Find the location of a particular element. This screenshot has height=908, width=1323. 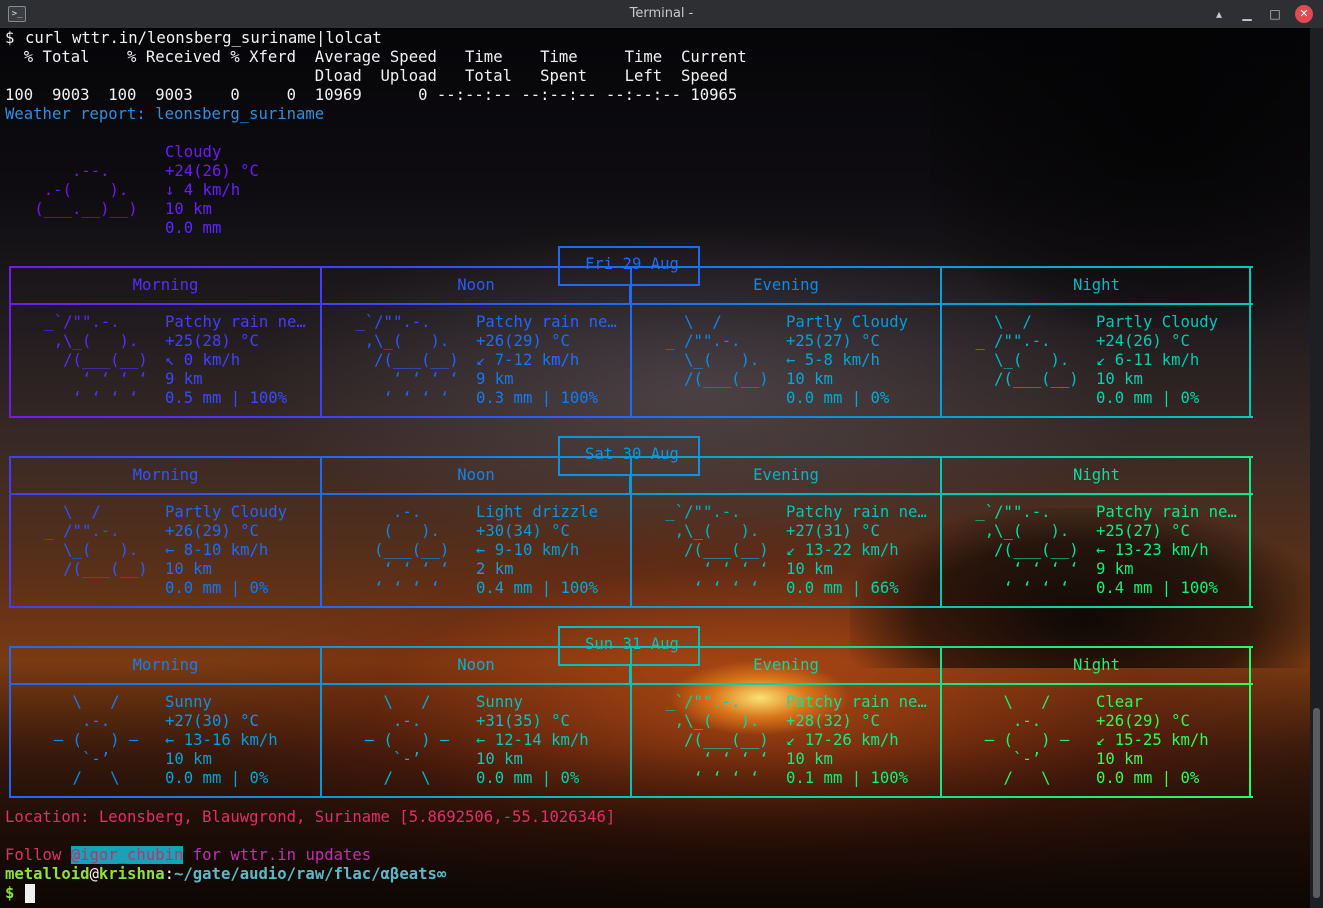

prompt-at: @ is located at coordinates (94, 874).